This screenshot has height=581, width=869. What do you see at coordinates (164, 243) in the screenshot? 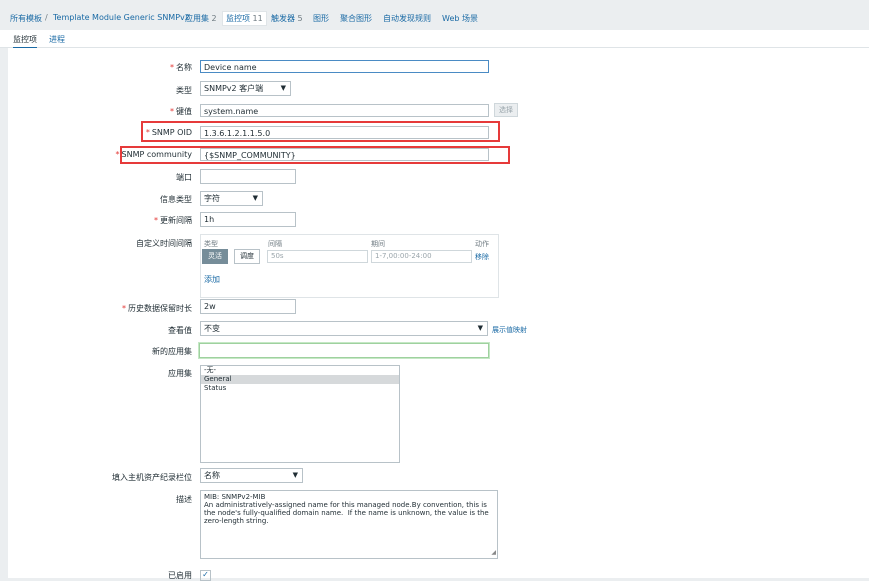
I see `custom-intervals-label: 自定义时间间隔` at bounding box center [164, 243].